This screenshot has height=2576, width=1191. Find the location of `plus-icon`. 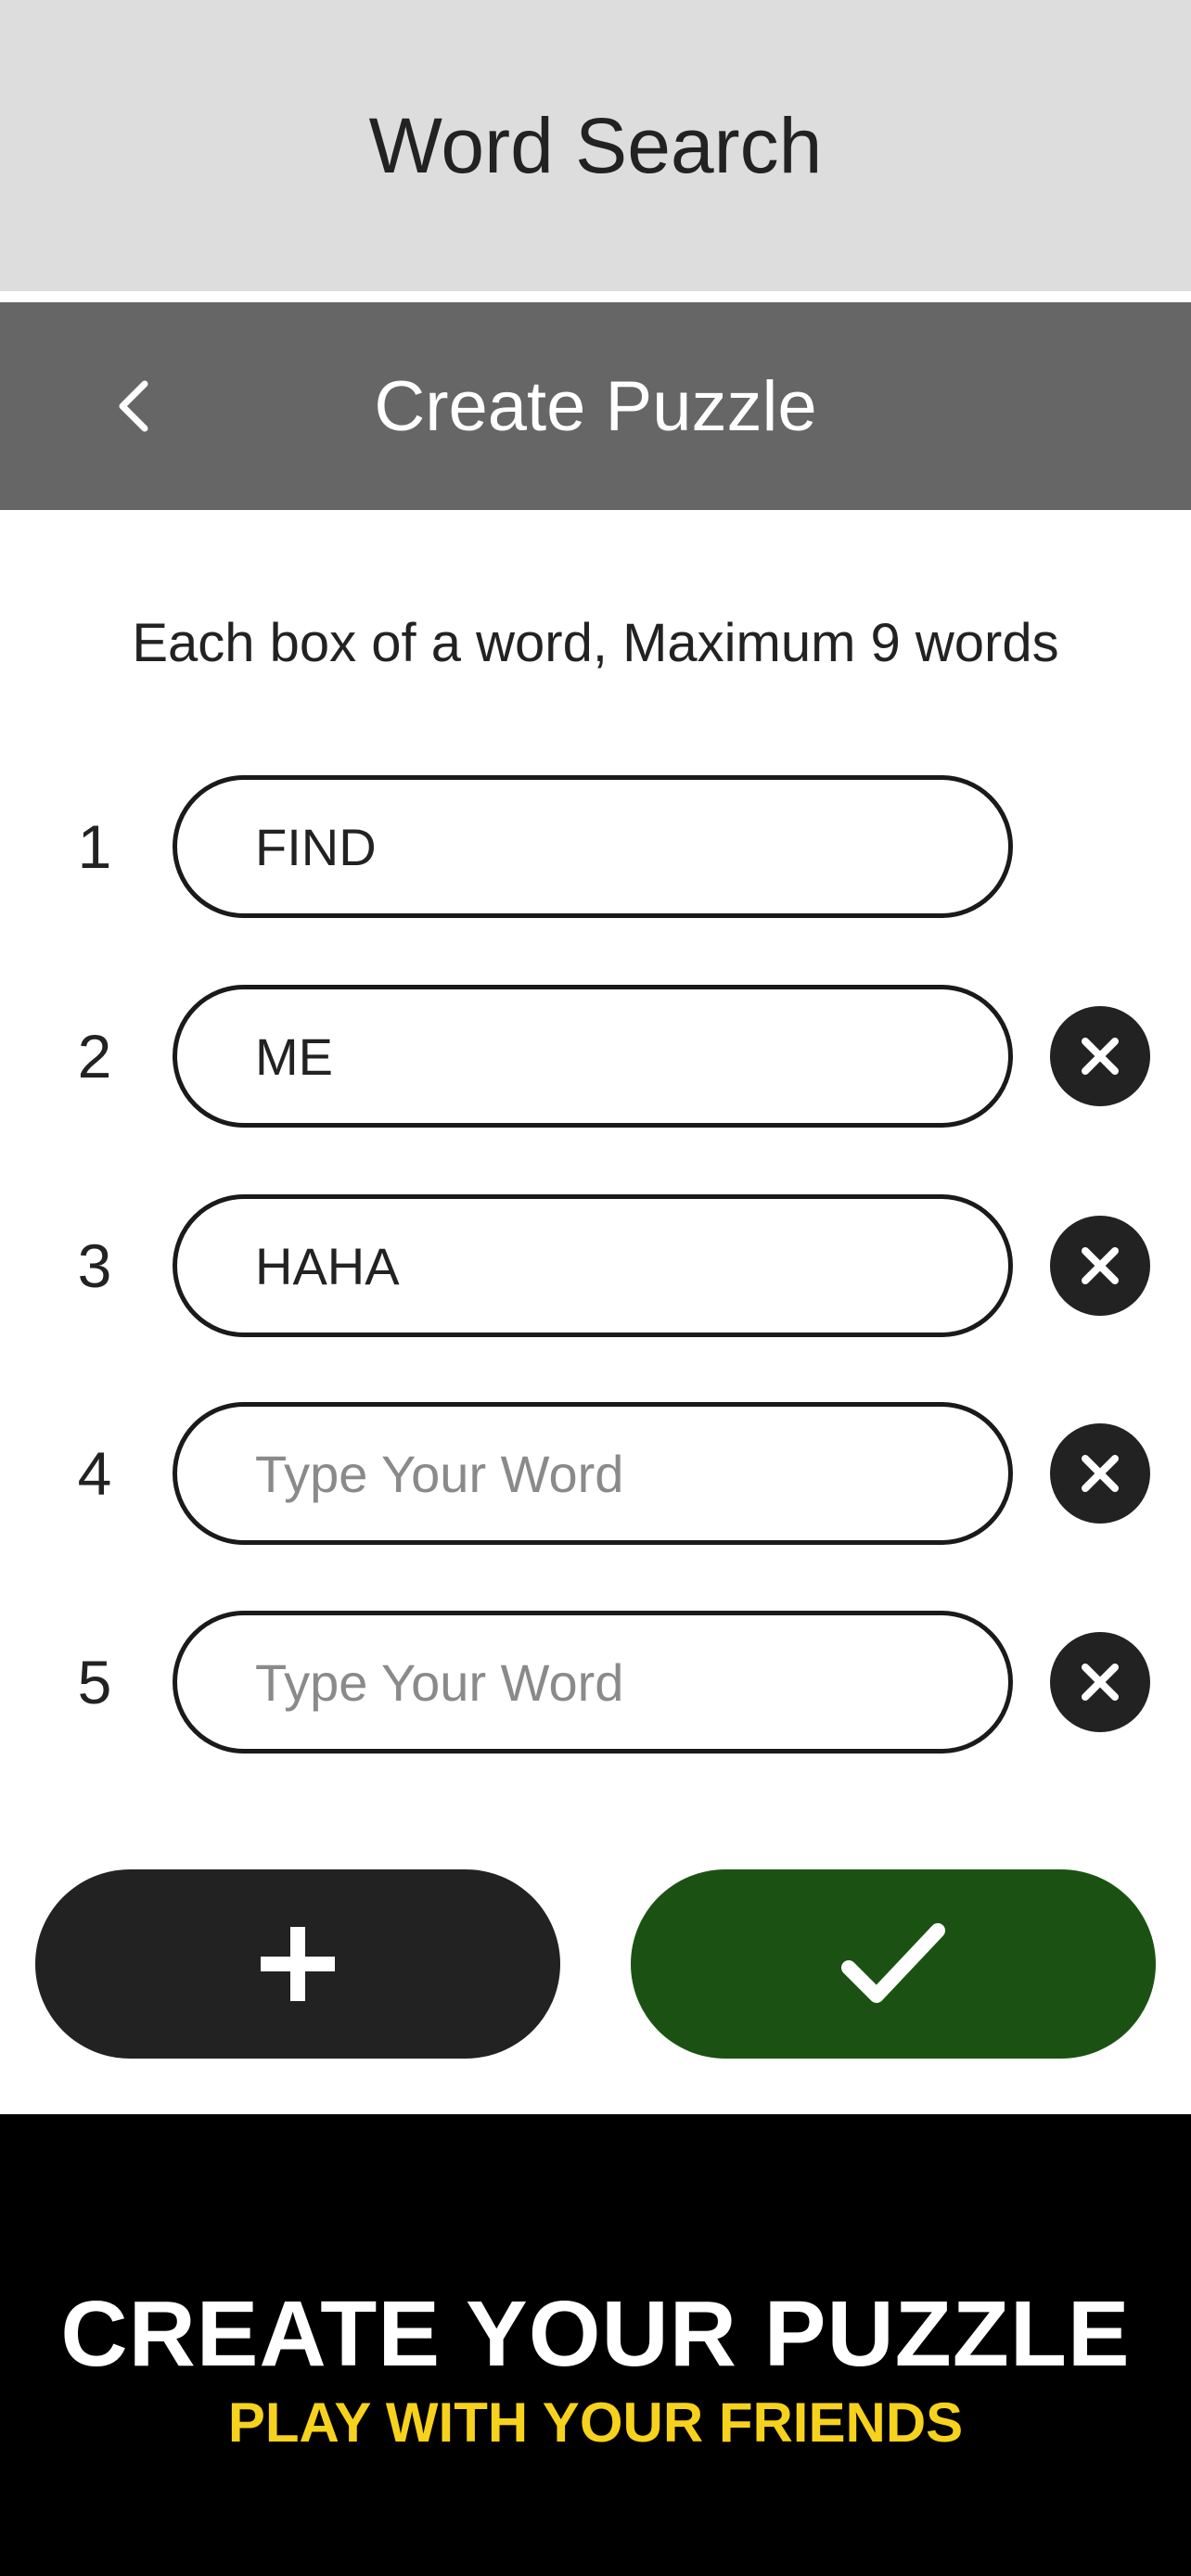

plus-icon is located at coordinates (298, 1964).